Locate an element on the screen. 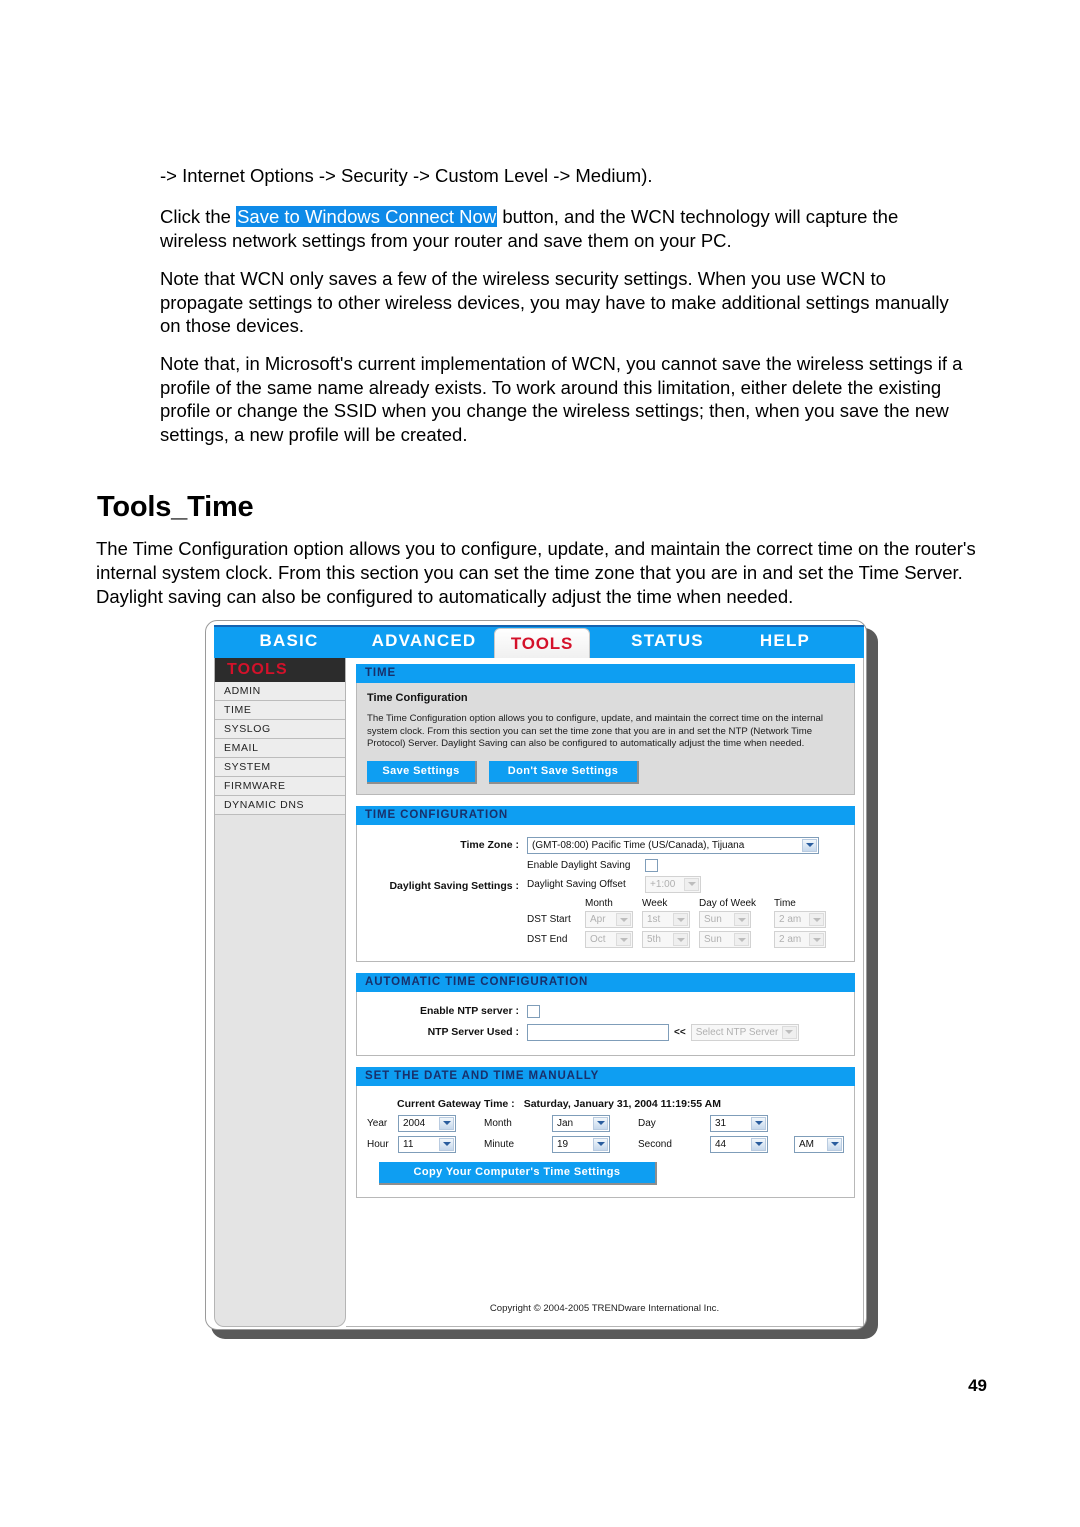  arrows-label: << is located at coordinates (680, 1032).